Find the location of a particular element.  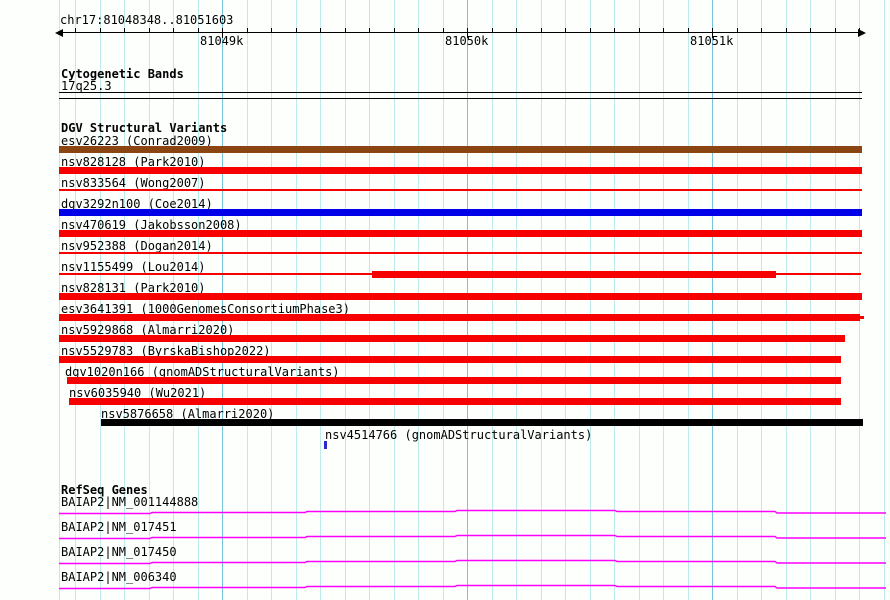

variant-label-nsv4514766: nsv4514766 (gnomADStructuralVariants) is located at coordinates (458, 435).